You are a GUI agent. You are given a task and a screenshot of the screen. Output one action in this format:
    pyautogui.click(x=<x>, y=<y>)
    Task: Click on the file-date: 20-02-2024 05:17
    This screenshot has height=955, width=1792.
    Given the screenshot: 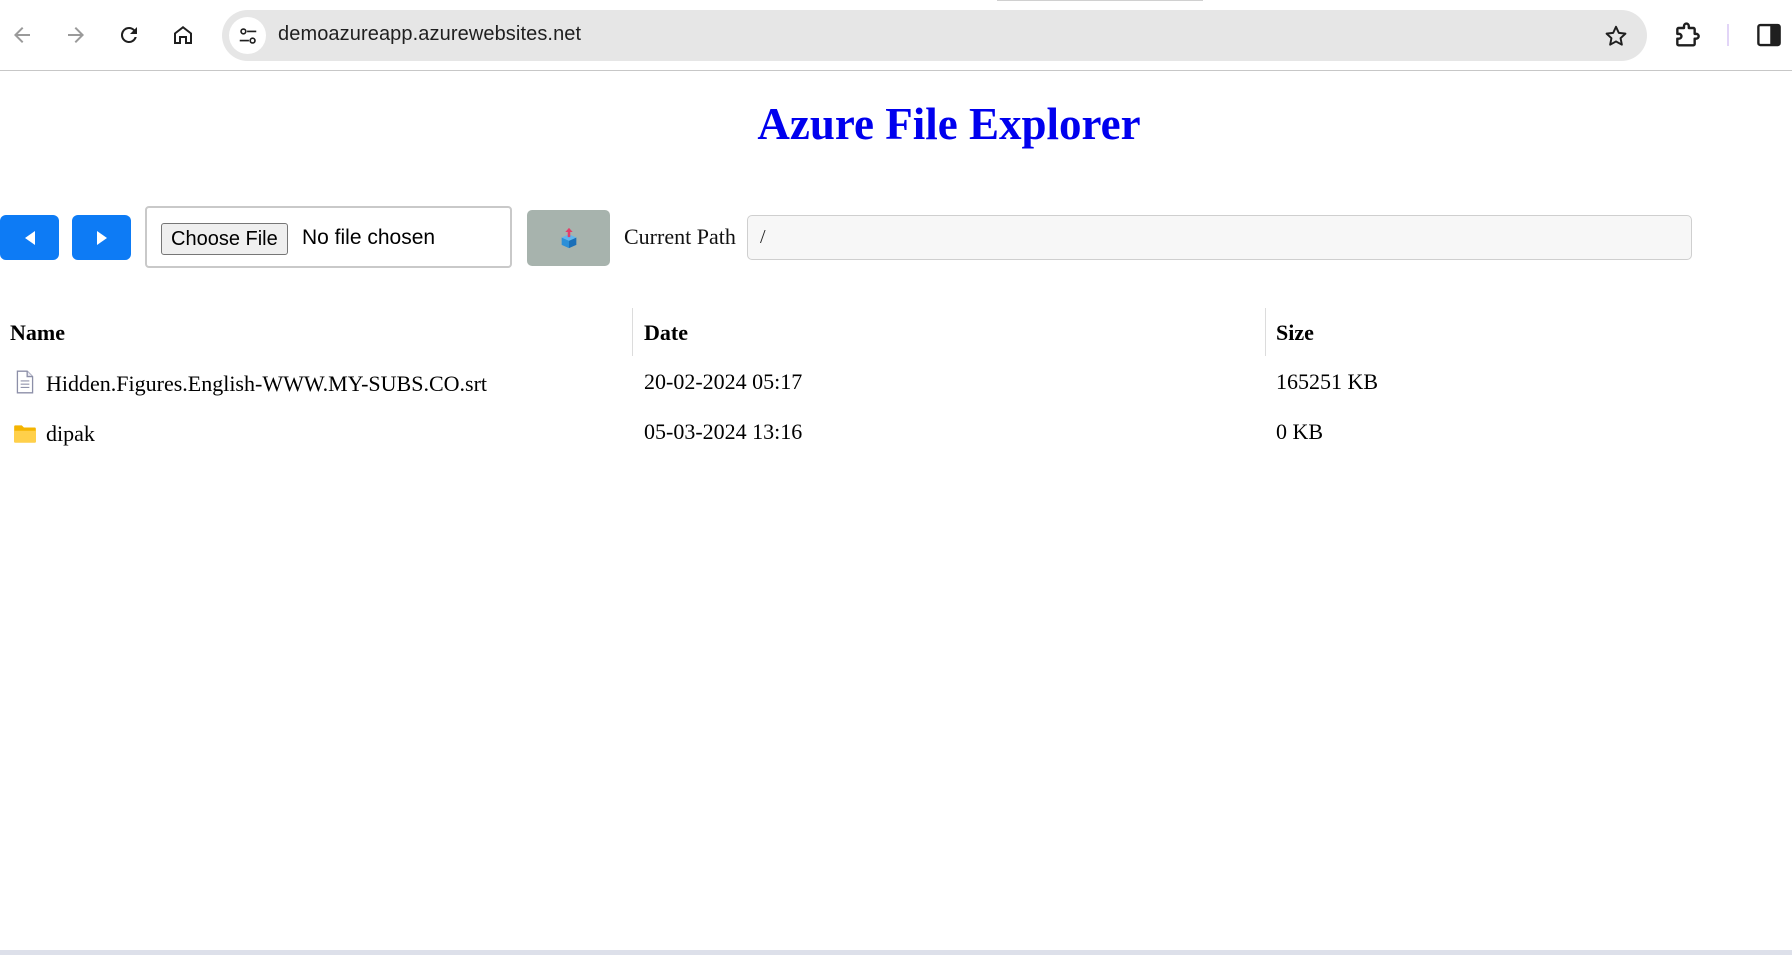 What is the action you would take?
    pyautogui.click(x=723, y=381)
    